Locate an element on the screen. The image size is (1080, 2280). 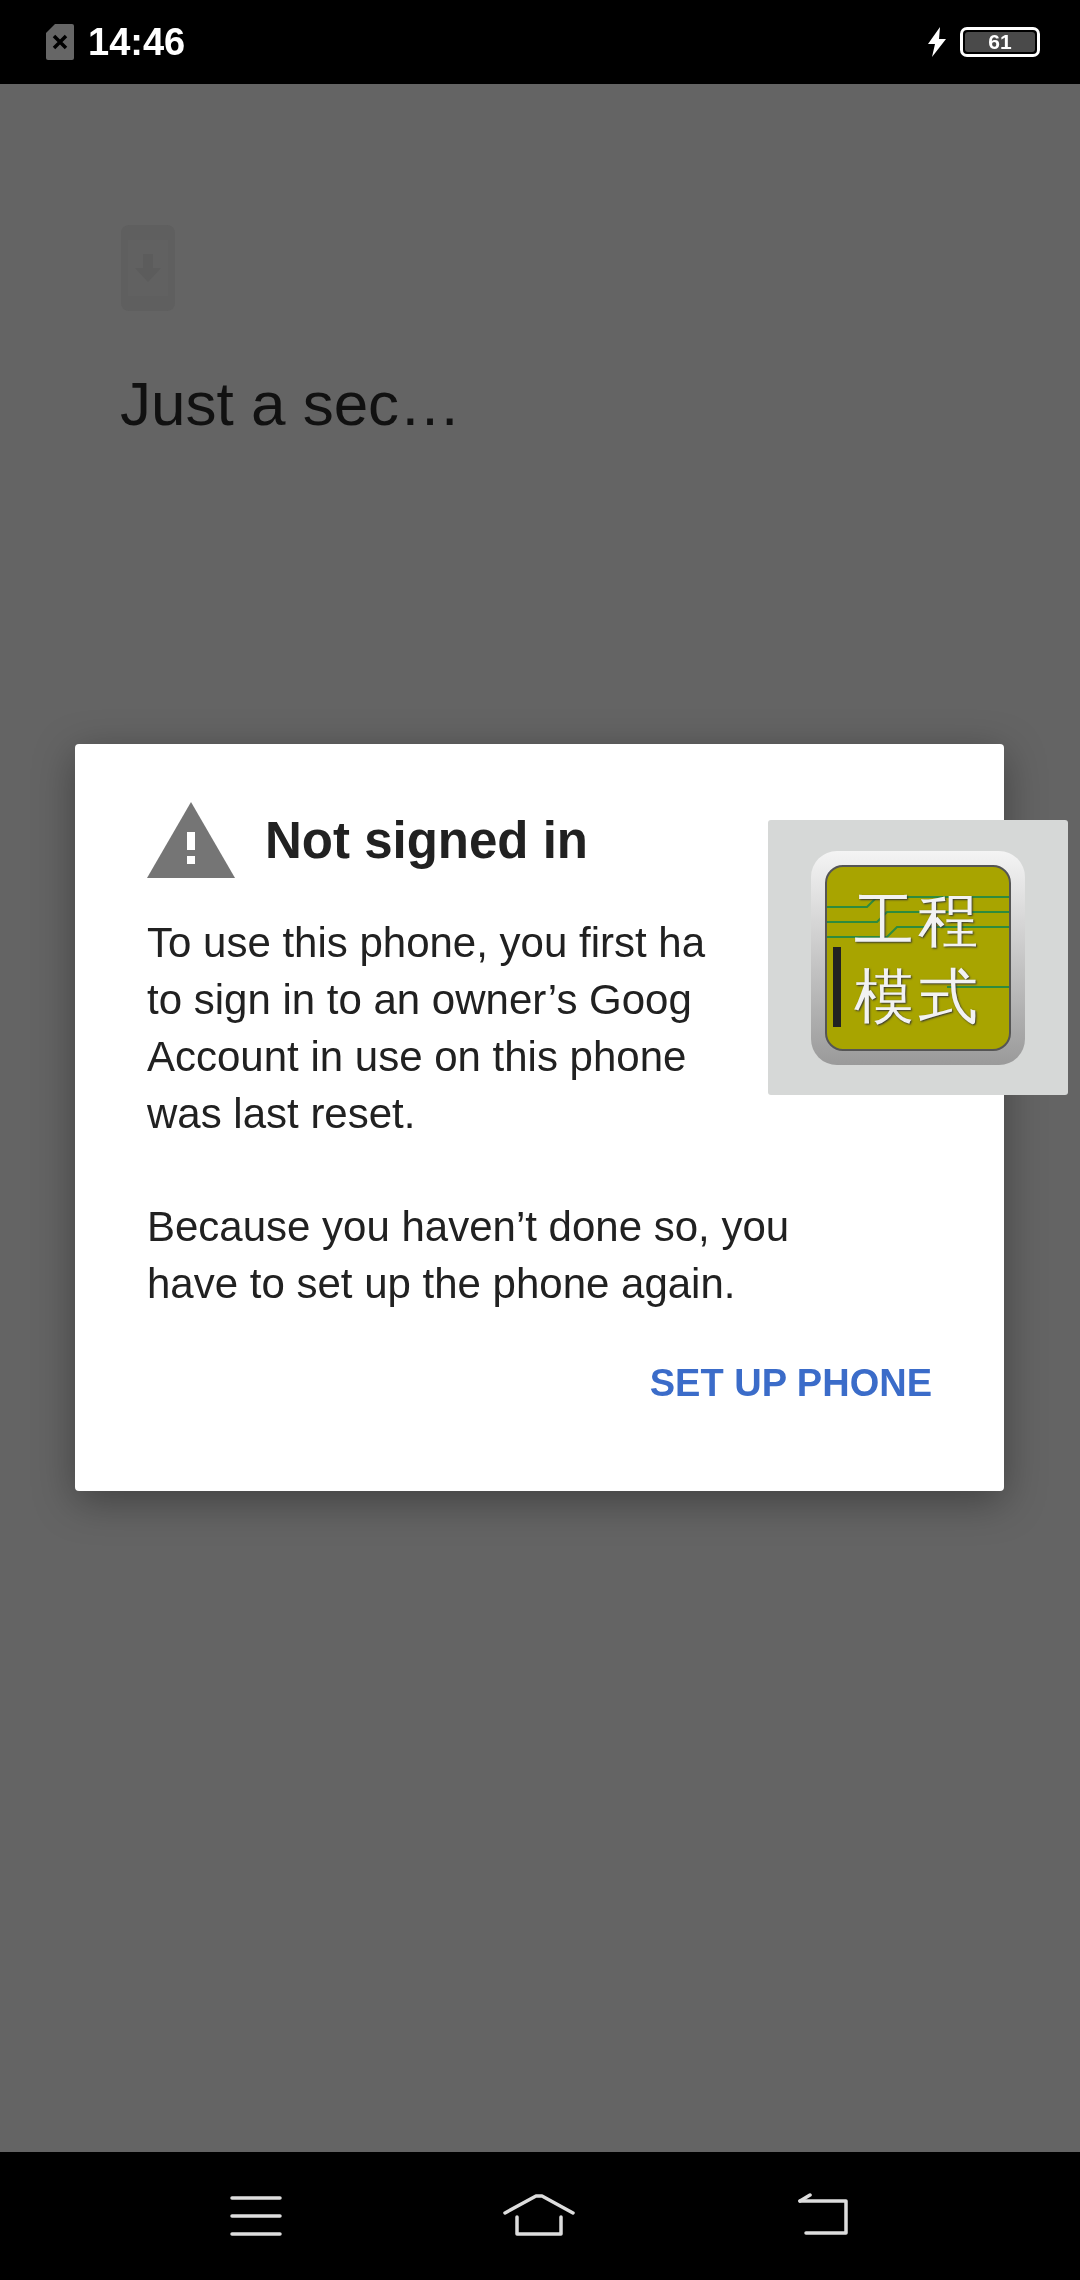
app-label: 工程 is located at coordinates (918, 920).